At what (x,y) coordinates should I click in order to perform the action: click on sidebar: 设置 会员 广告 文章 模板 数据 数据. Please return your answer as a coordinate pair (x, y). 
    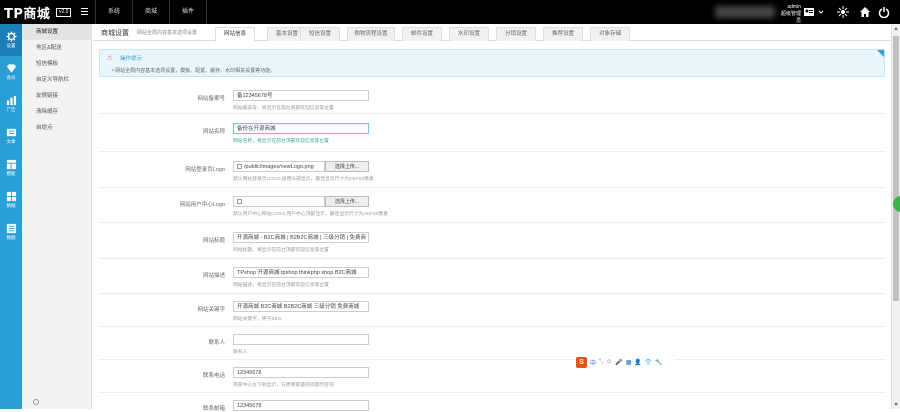
    Looking at the image, I should click on (11, 216).